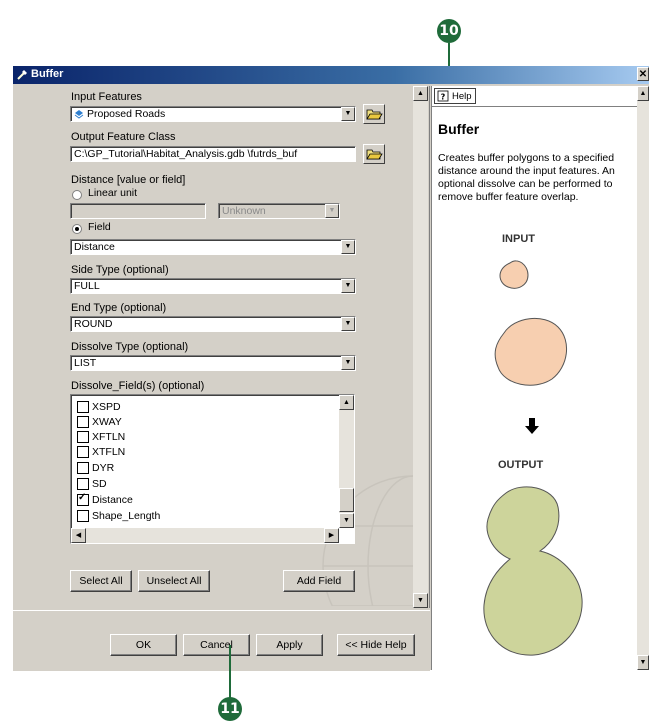 Image resolution: width=649 pixels, height=722 pixels. Describe the element at coordinates (230, 709) in the screenshot. I see `callout-11: 11` at that location.